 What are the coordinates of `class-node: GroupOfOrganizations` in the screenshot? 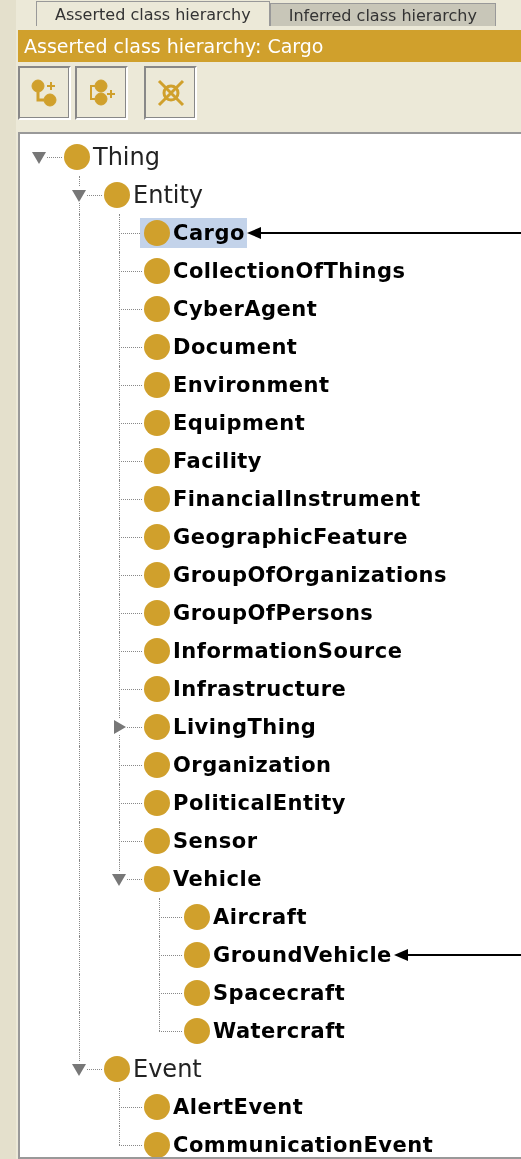 It's located at (295, 575).